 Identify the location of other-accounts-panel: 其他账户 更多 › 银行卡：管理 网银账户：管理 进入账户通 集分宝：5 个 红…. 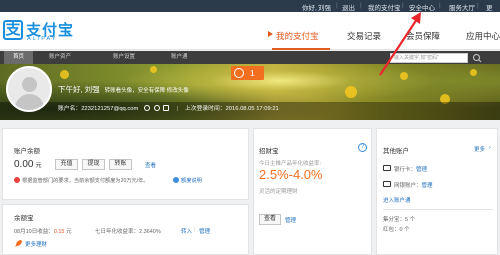
(437, 191).